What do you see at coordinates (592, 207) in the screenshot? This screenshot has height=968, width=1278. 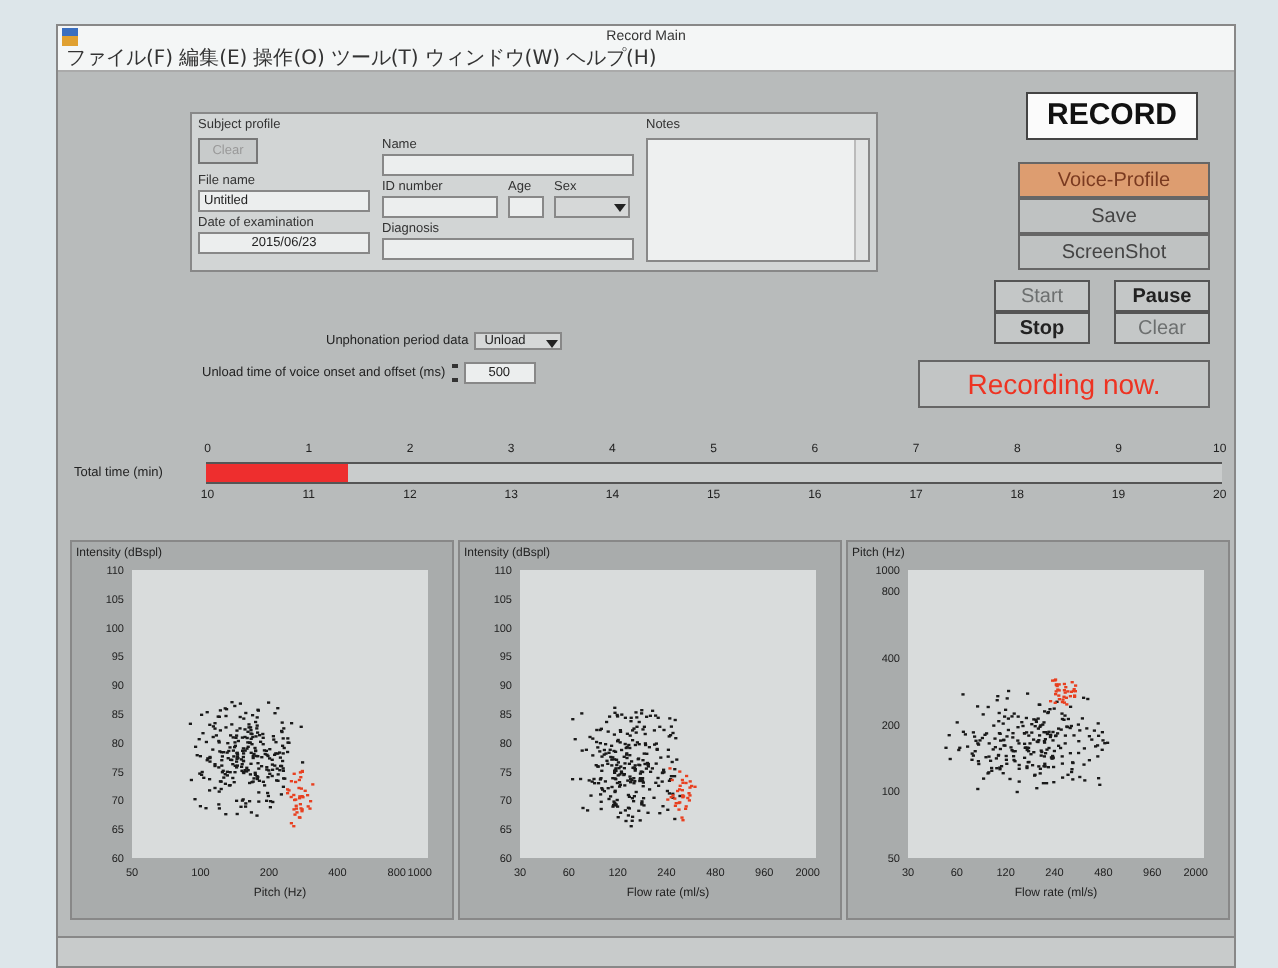 I see `dropdown` at bounding box center [592, 207].